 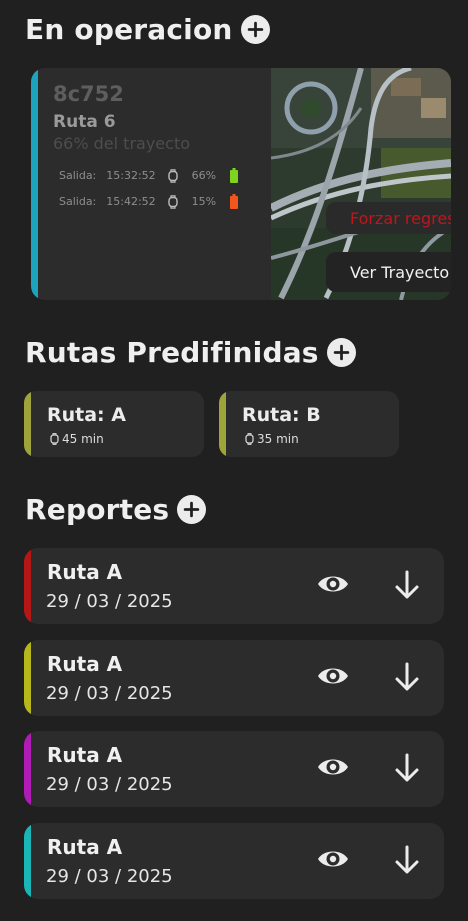 I want to click on section-reports: Reportes, so click(x=116, y=509).